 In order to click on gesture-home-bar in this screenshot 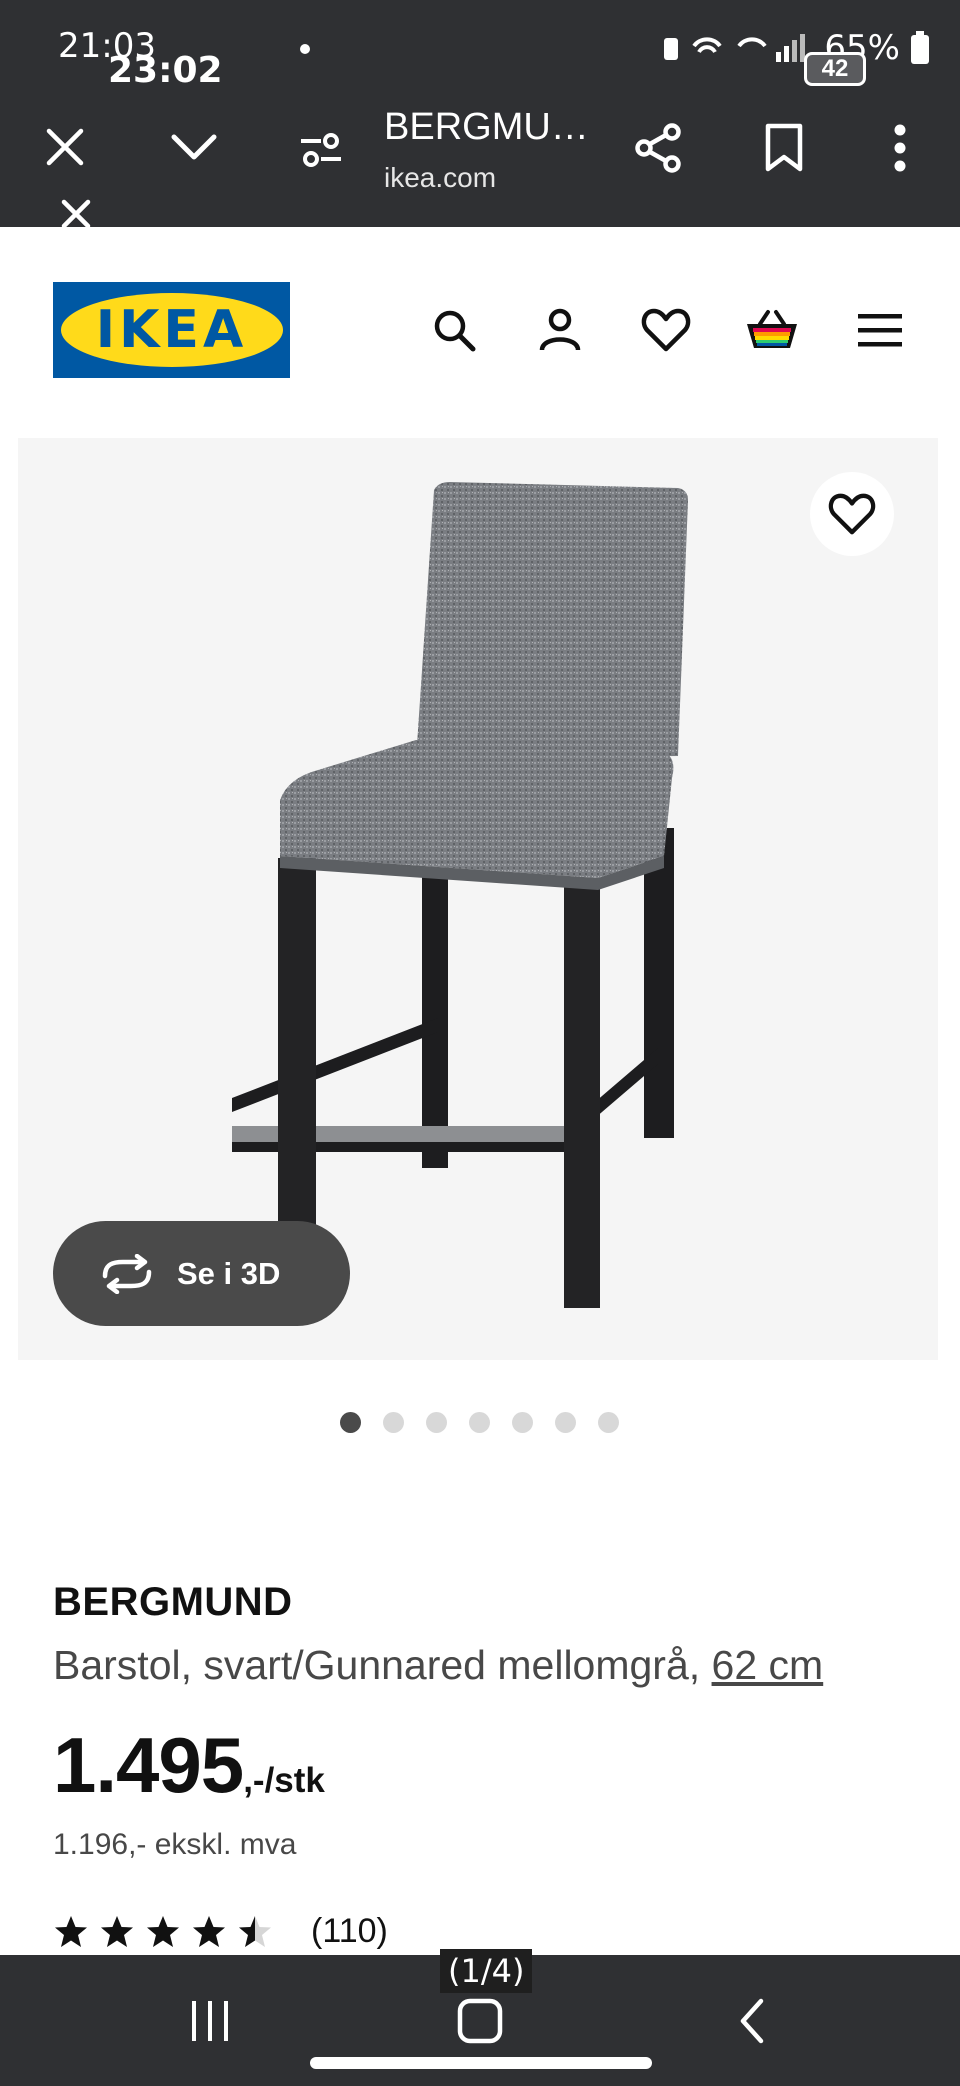, I will do `click(481, 2063)`.